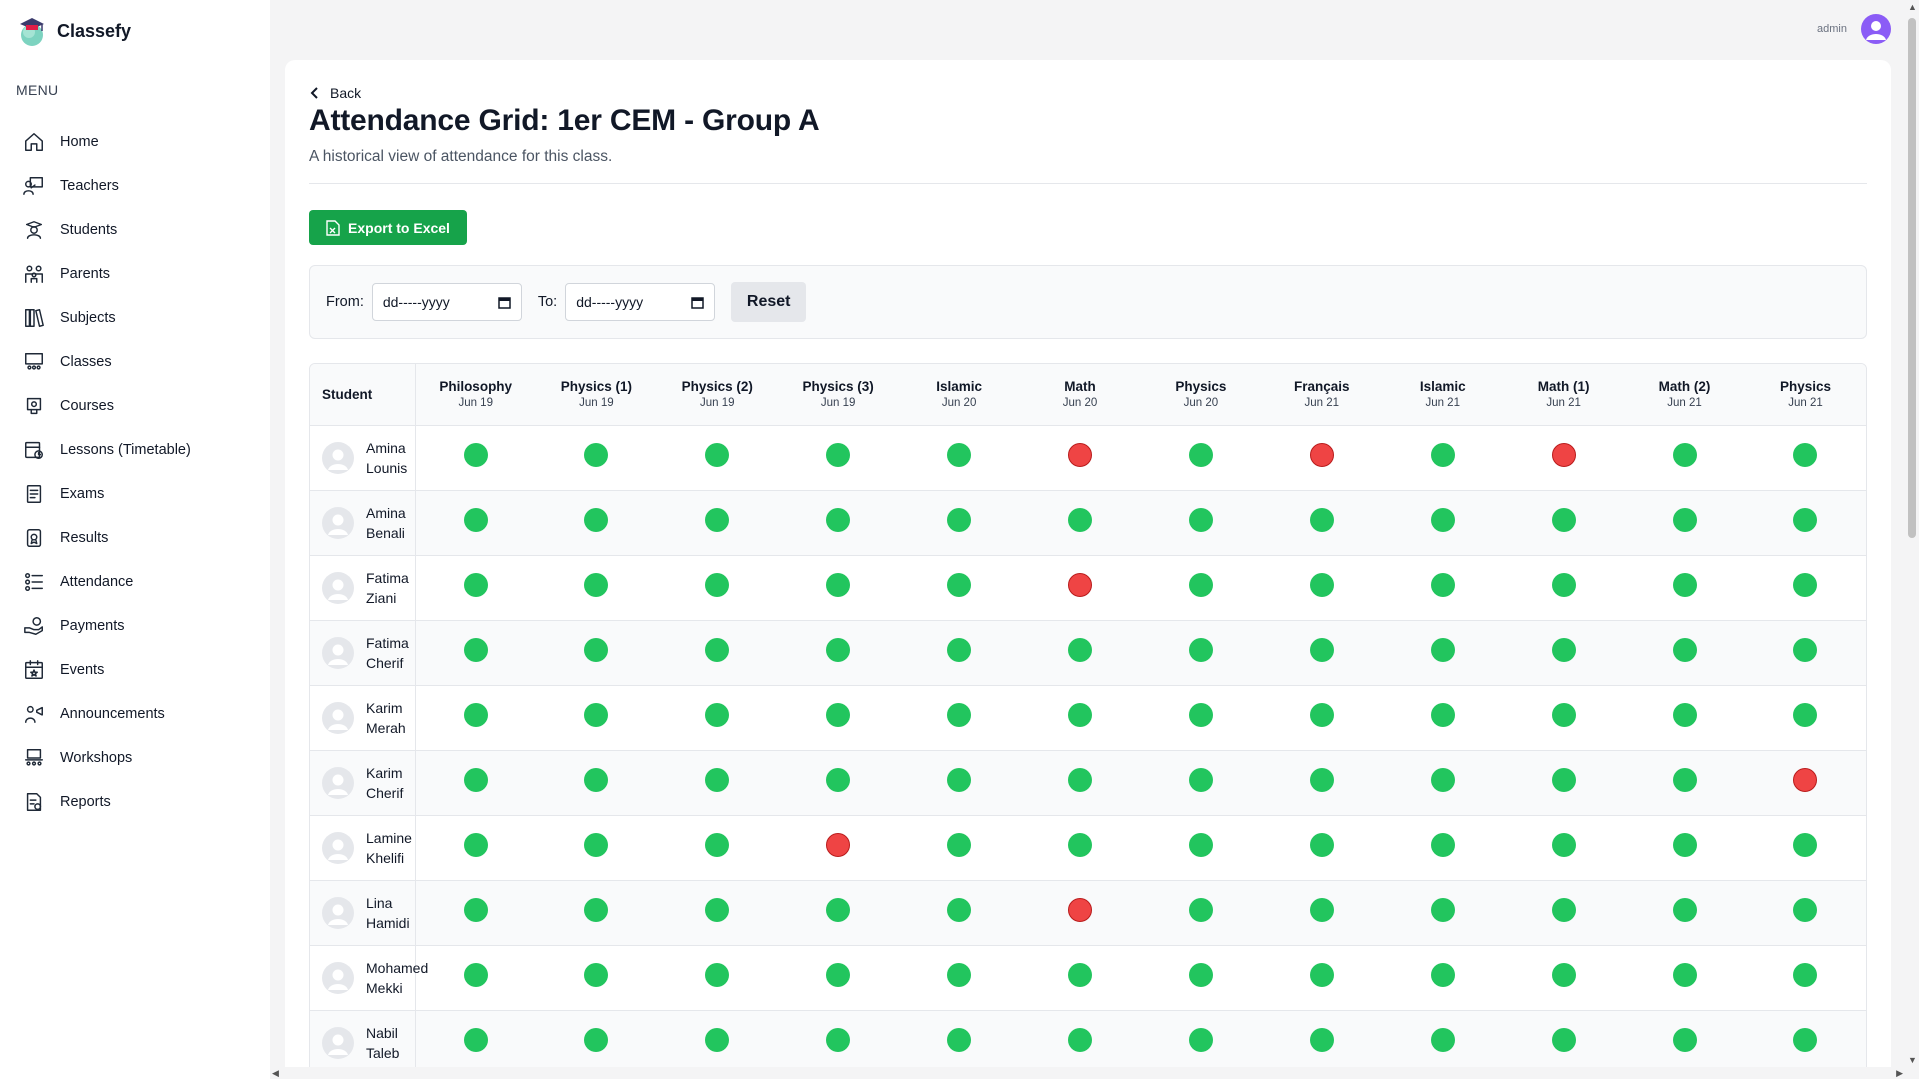 The image size is (1919, 1079). What do you see at coordinates (142, 186) in the screenshot?
I see `sidebar-item-teachers: Teachers` at bounding box center [142, 186].